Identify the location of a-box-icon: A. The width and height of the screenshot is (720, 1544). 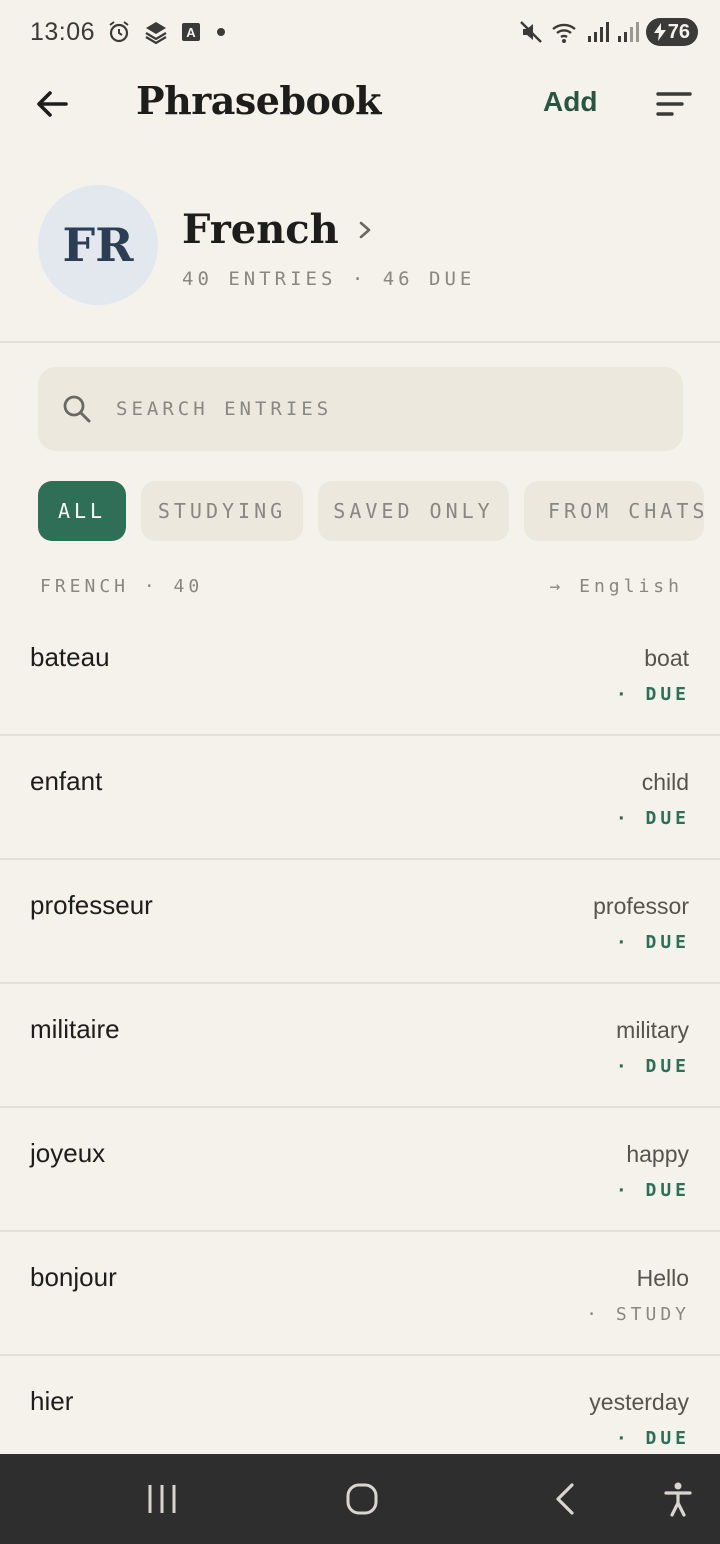
(191, 32).